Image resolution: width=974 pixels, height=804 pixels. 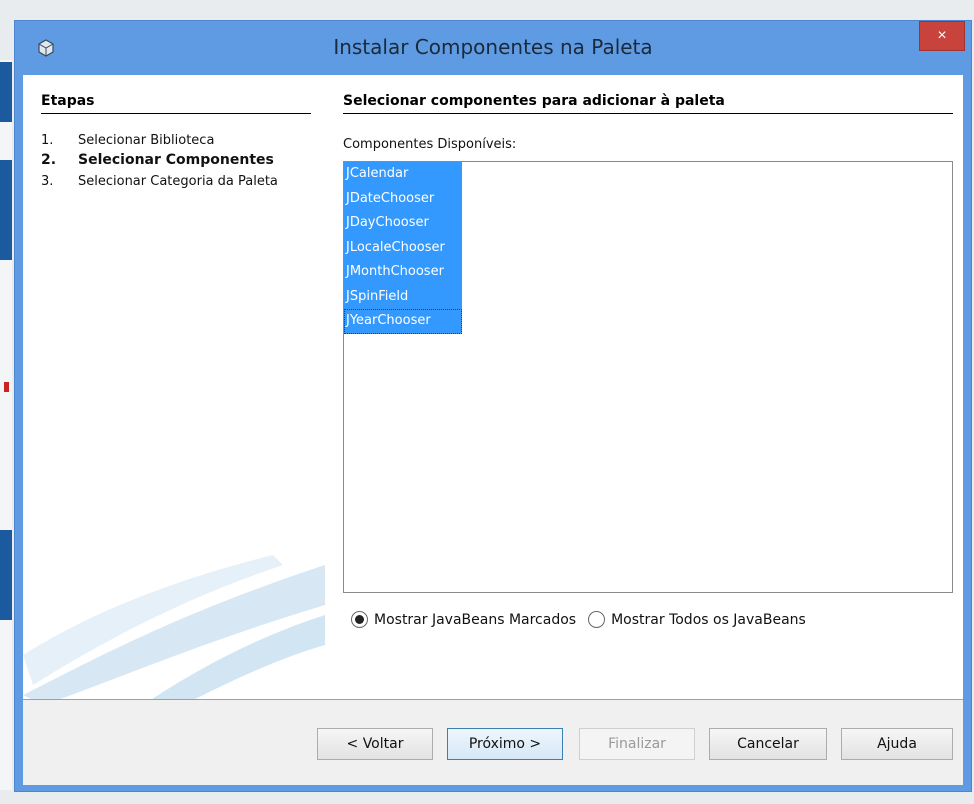 I want to click on background-marker, so click(x=6, y=387).